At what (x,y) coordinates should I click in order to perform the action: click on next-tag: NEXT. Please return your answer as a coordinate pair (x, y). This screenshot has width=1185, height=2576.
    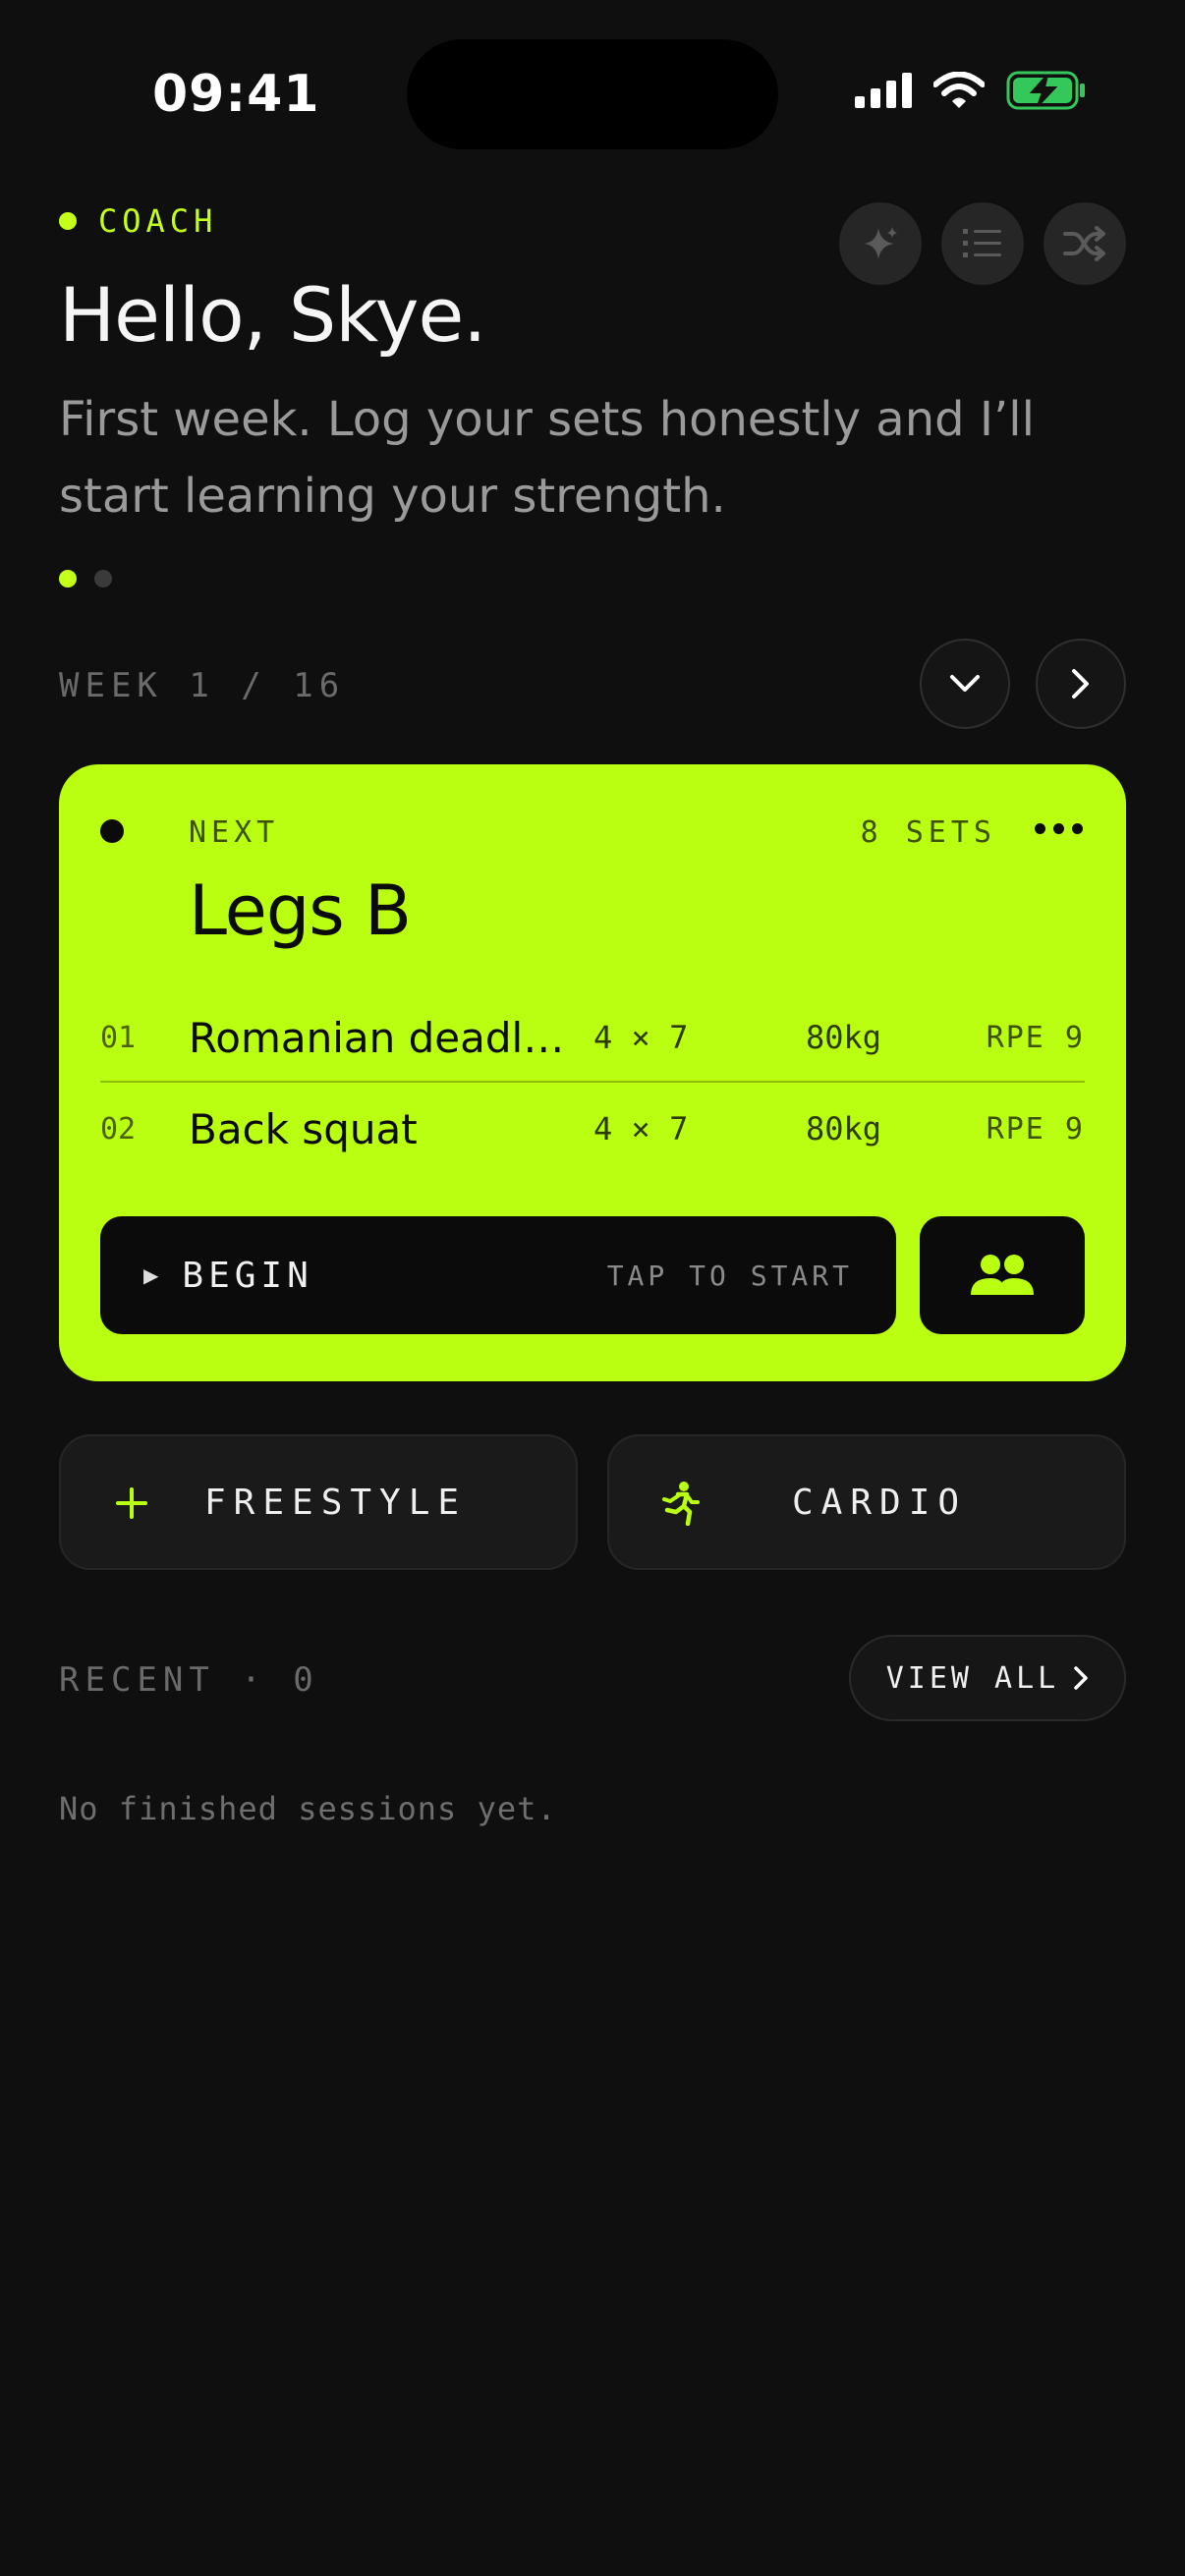
    Looking at the image, I should click on (235, 832).